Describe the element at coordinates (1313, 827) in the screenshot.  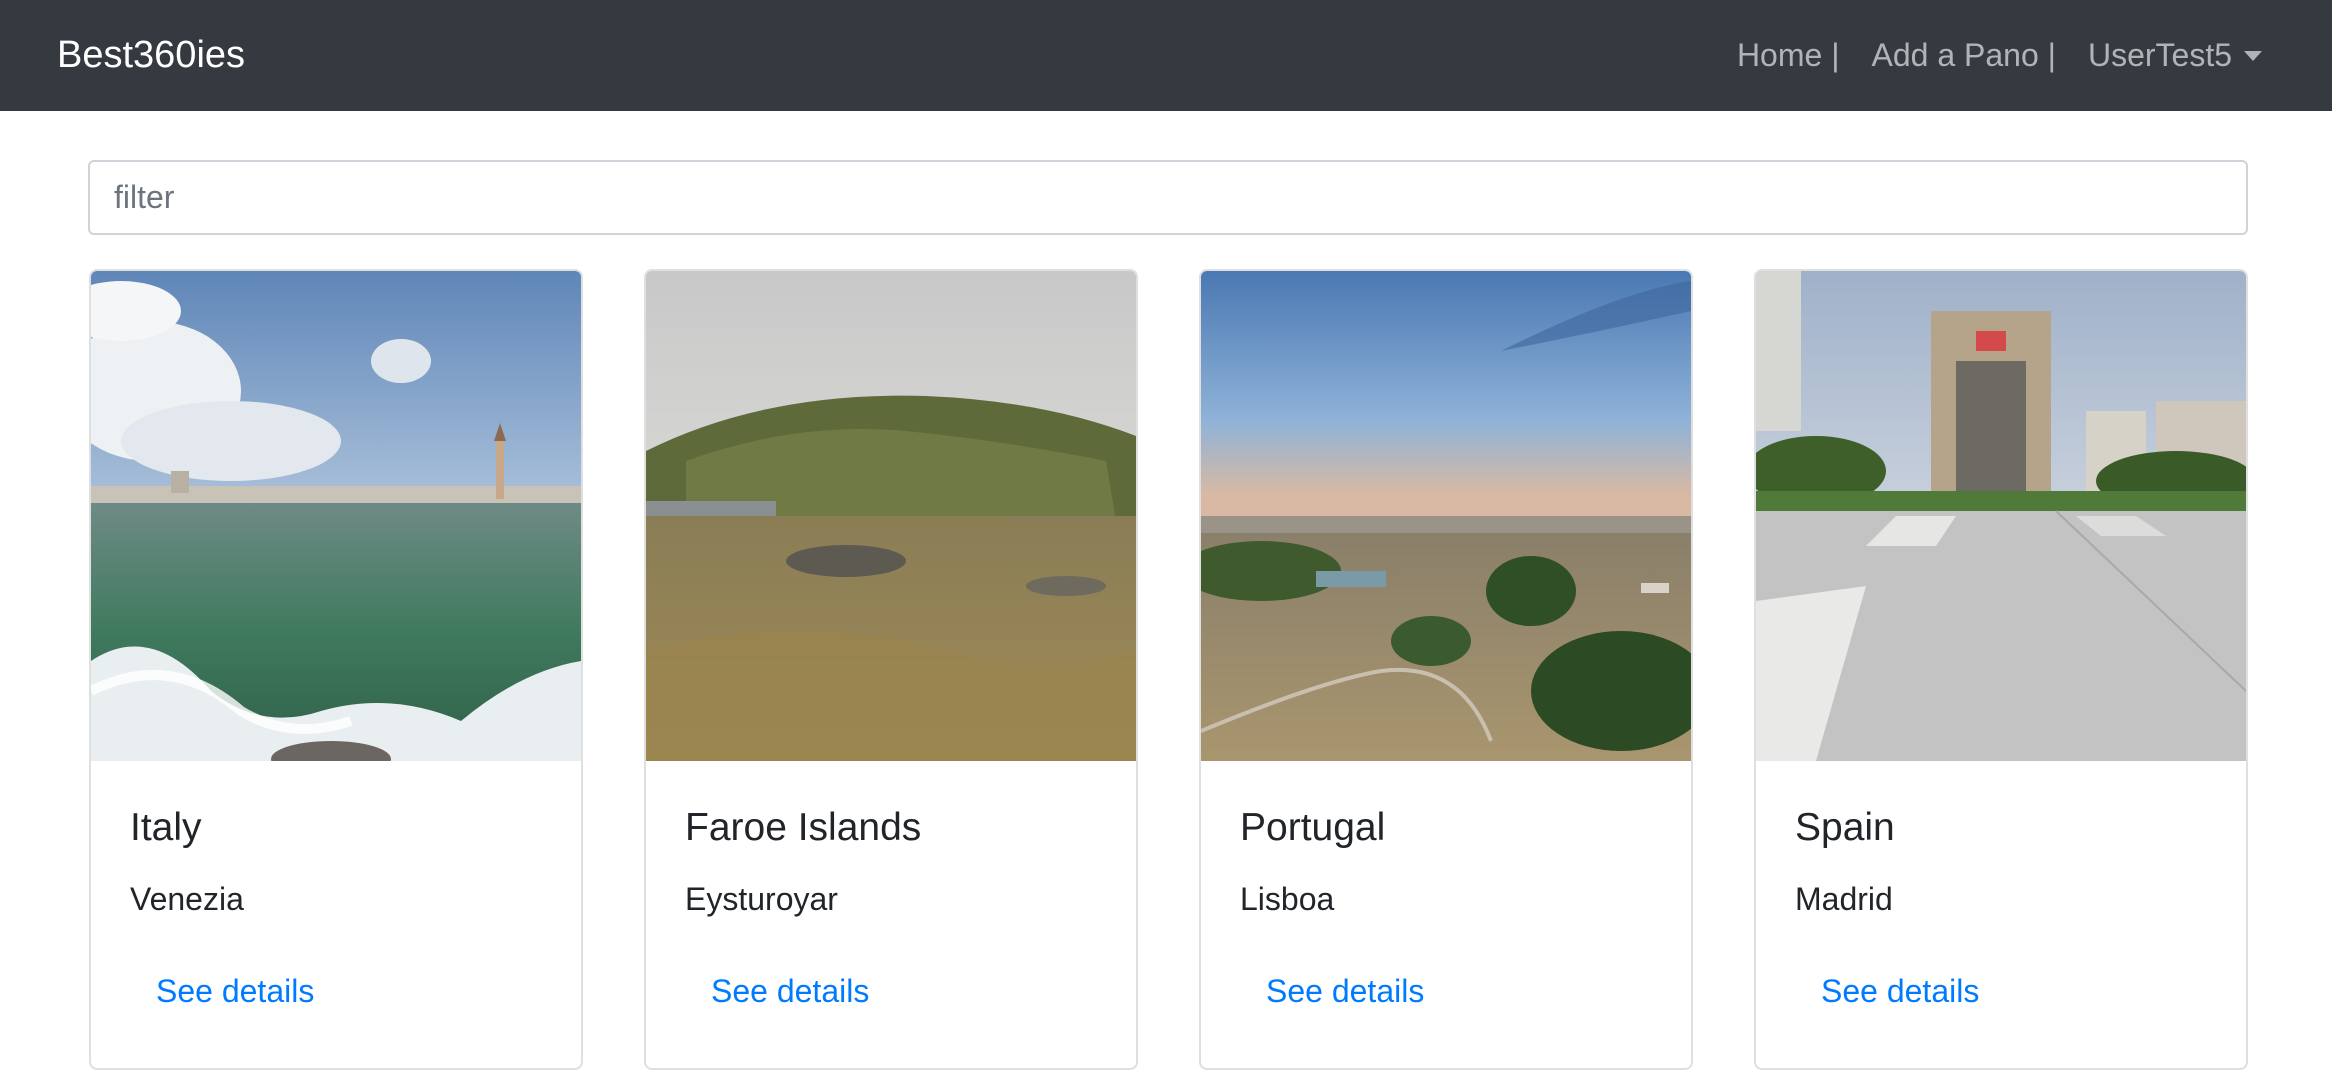
I see `card-title: Portugal` at that location.